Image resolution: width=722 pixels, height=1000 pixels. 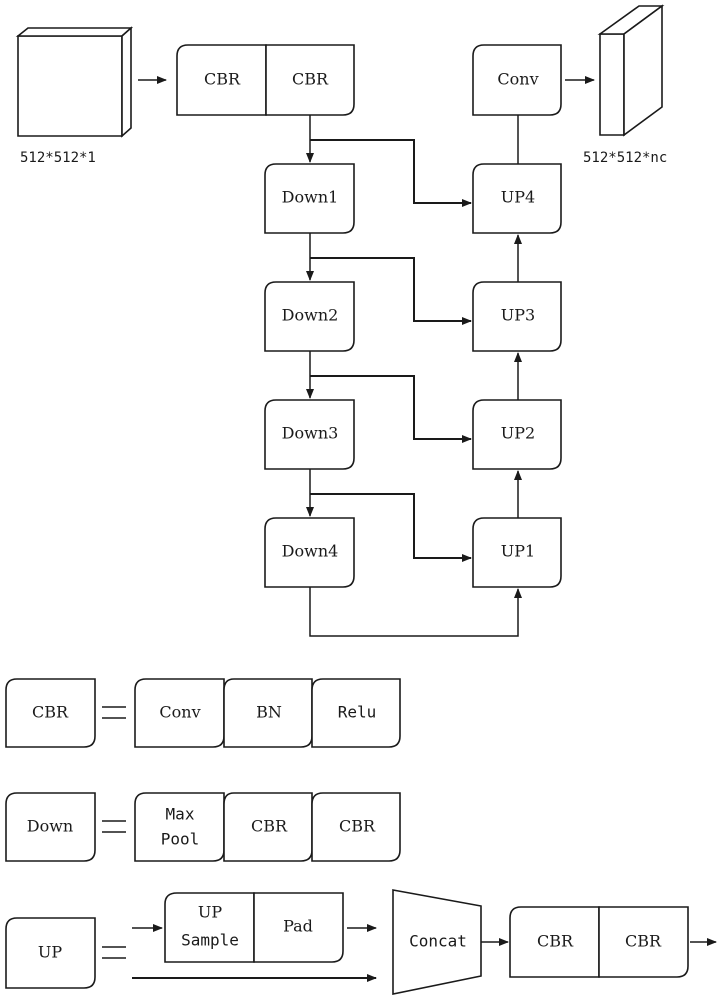 I want to click on legend-upsample-label-line1: UP, so click(x=210, y=912).